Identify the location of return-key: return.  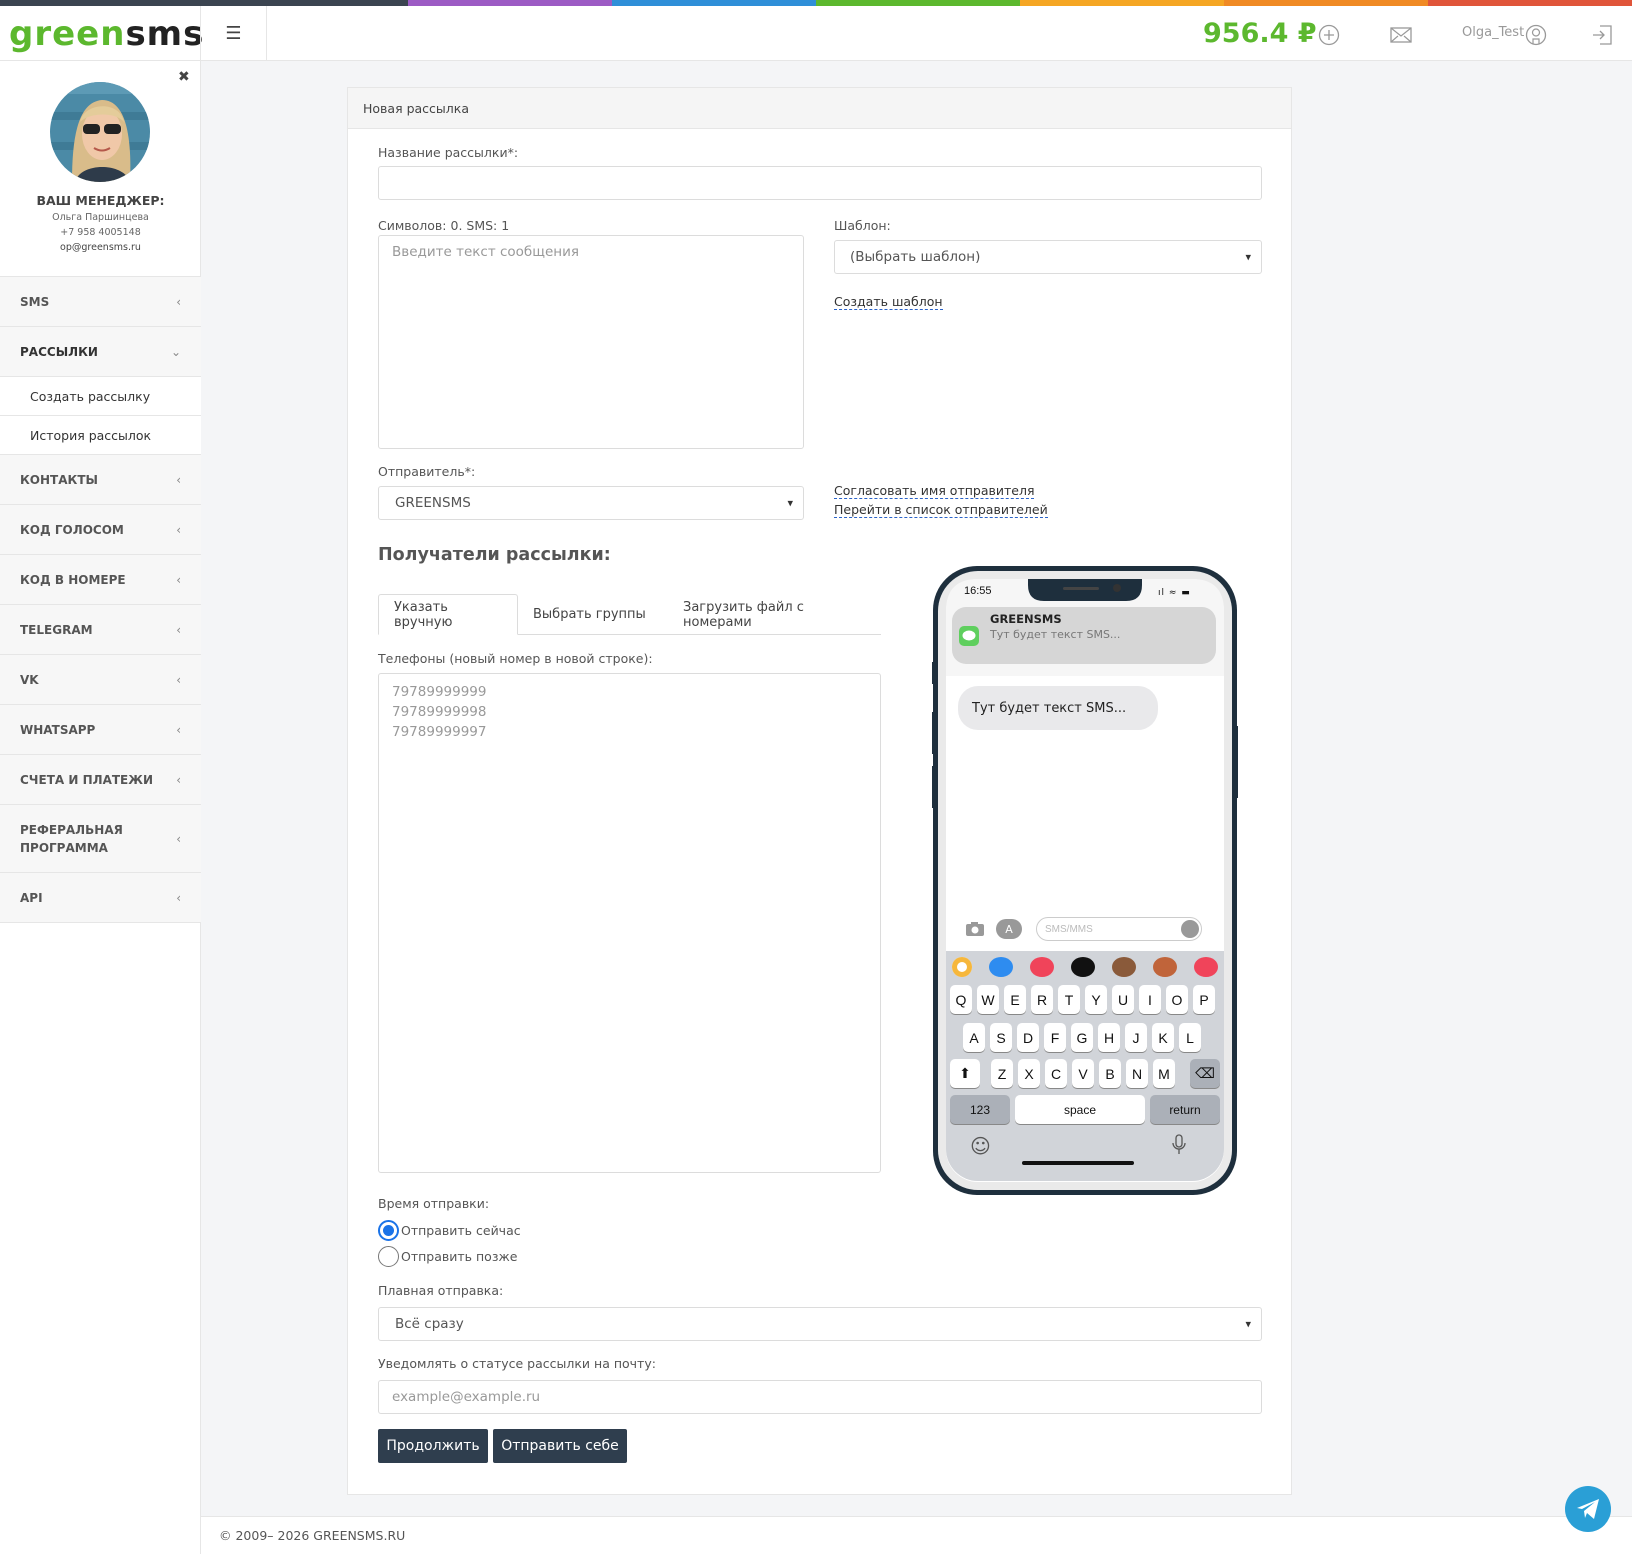
(1185, 1109).